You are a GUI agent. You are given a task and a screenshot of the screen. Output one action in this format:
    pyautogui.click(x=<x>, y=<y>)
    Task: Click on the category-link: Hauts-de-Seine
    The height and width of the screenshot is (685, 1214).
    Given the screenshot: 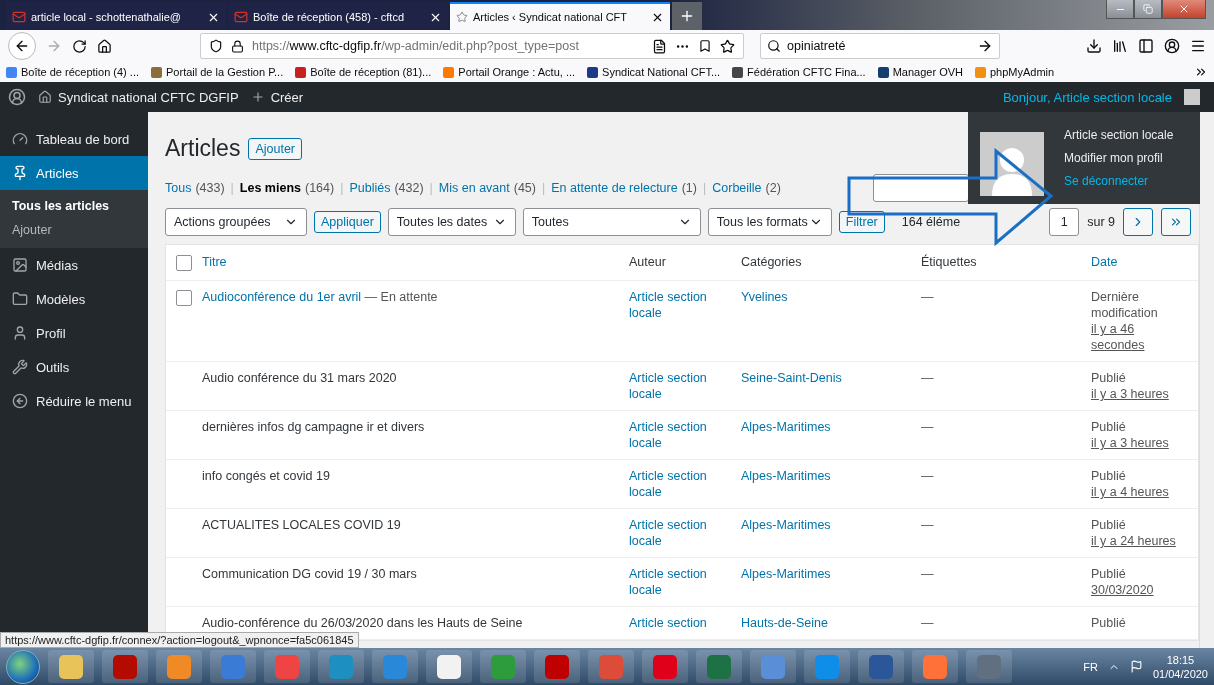 What is the action you would take?
    pyautogui.click(x=784, y=623)
    